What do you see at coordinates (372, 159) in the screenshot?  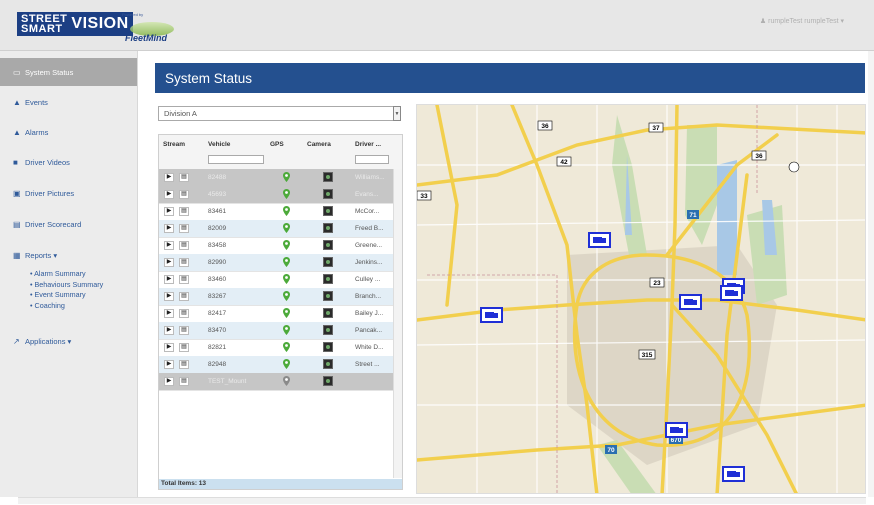 I see `driver-filter-input` at bounding box center [372, 159].